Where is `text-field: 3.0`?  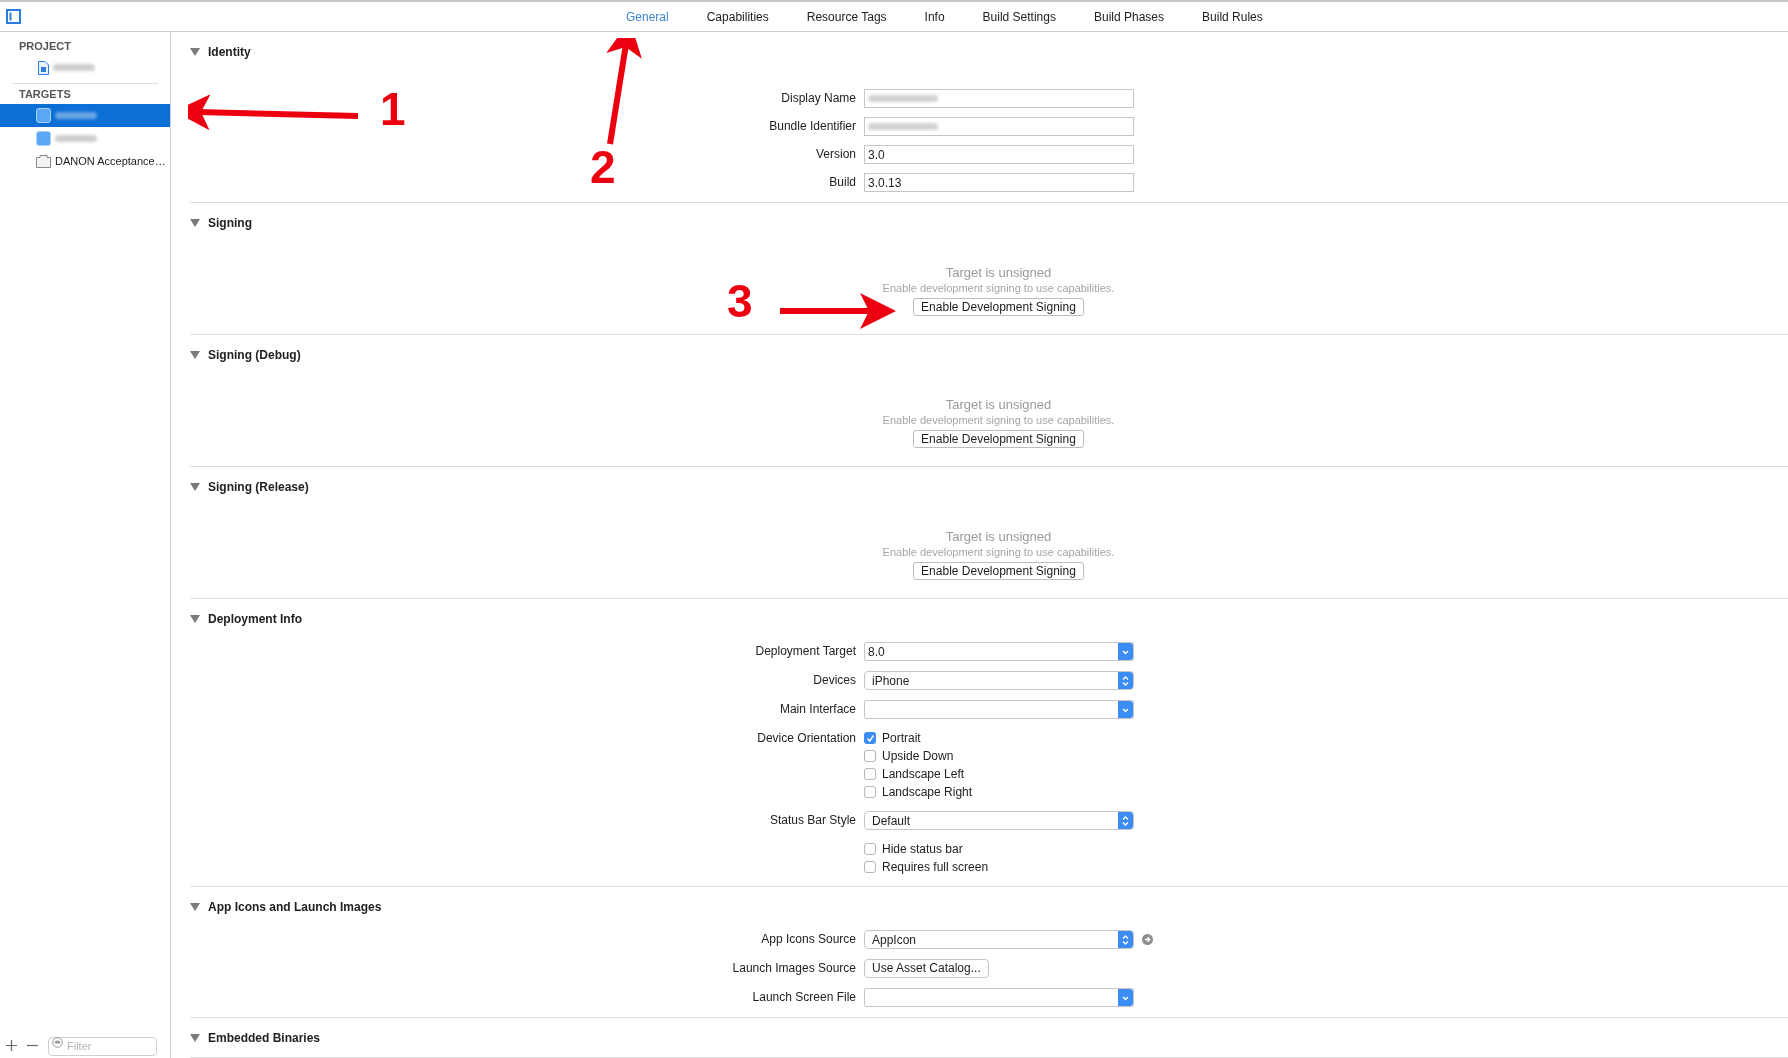
text-field: 3.0 is located at coordinates (999, 154).